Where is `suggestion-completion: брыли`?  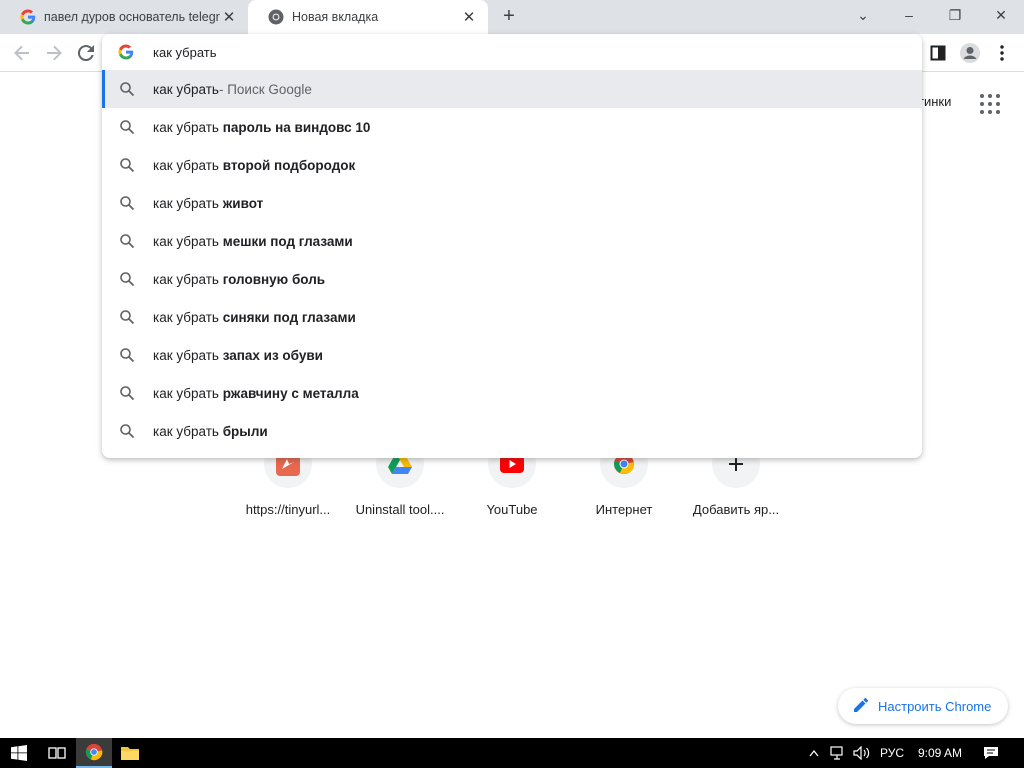
suggestion-completion: брыли is located at coordinates (245, 431).